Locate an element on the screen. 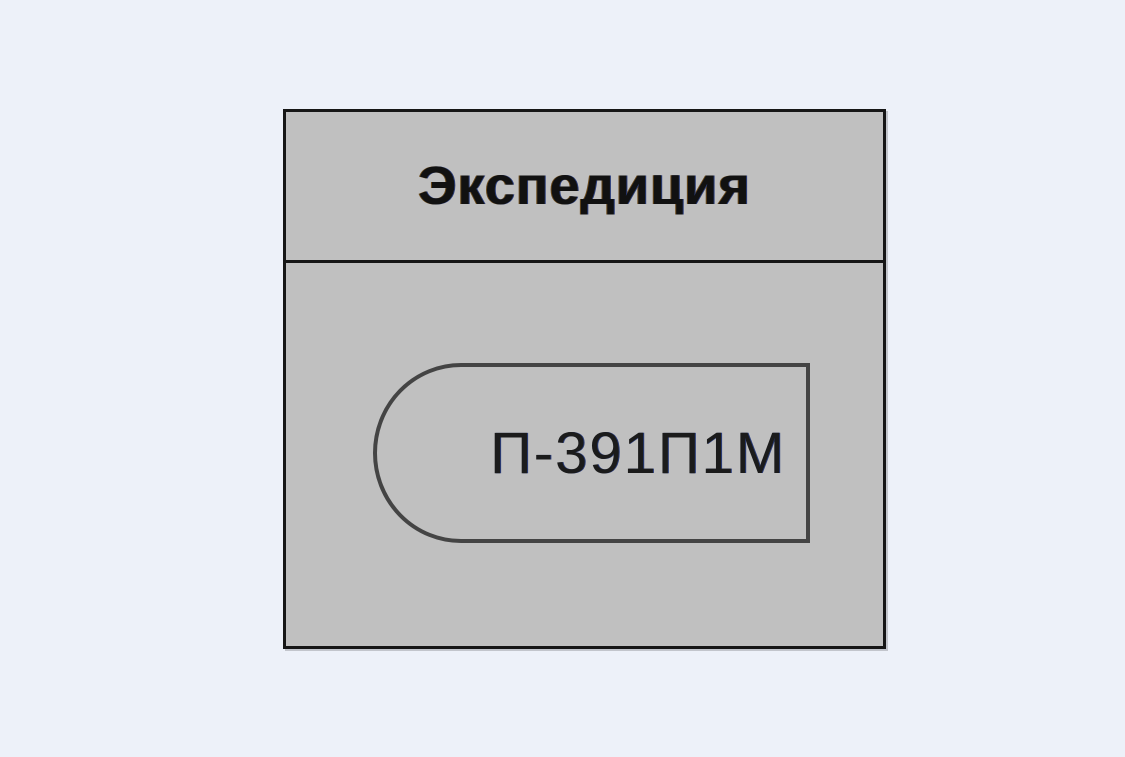 This screenshot has width=1125, height=757. terminal-node: П-391П1М is located at coordinates (593, 453).